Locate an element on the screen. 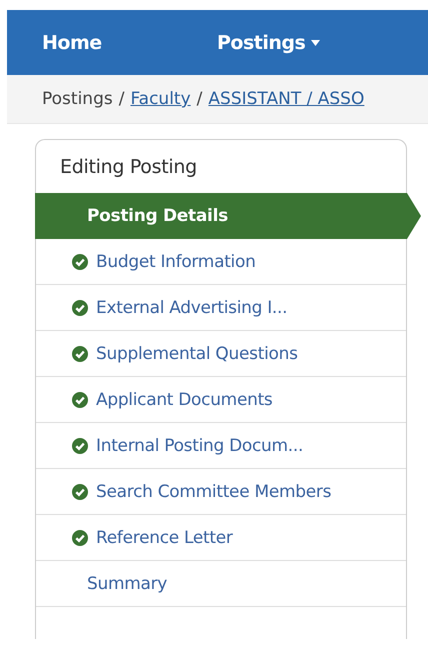 Image resolution: width=428 pixels, height=646 pixels. breadcrumb-link: ASSISTANT / ASSO is located at coordinates (286, 99).